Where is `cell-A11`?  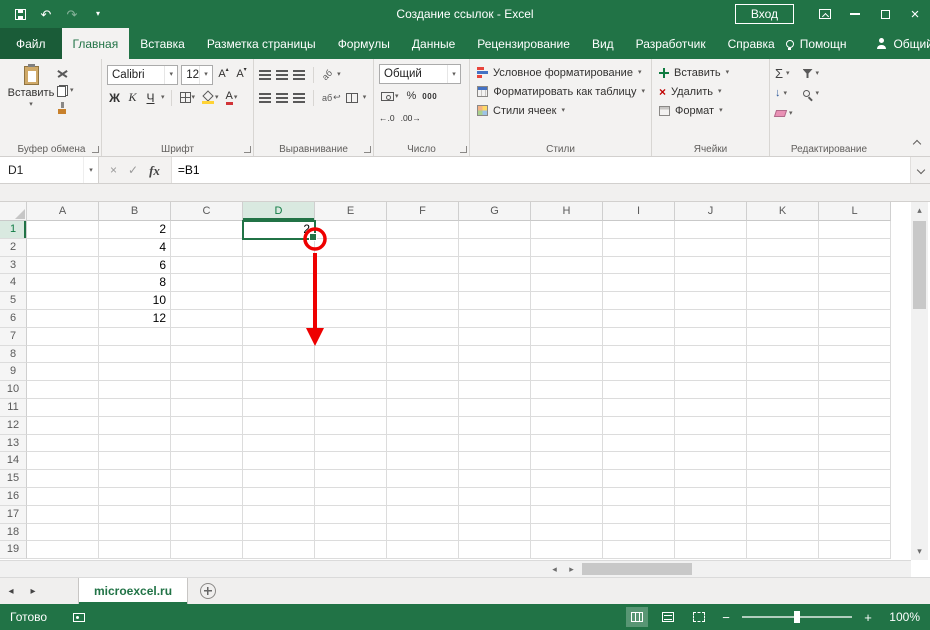 cell-A11 is located at coordinates (63, 407).